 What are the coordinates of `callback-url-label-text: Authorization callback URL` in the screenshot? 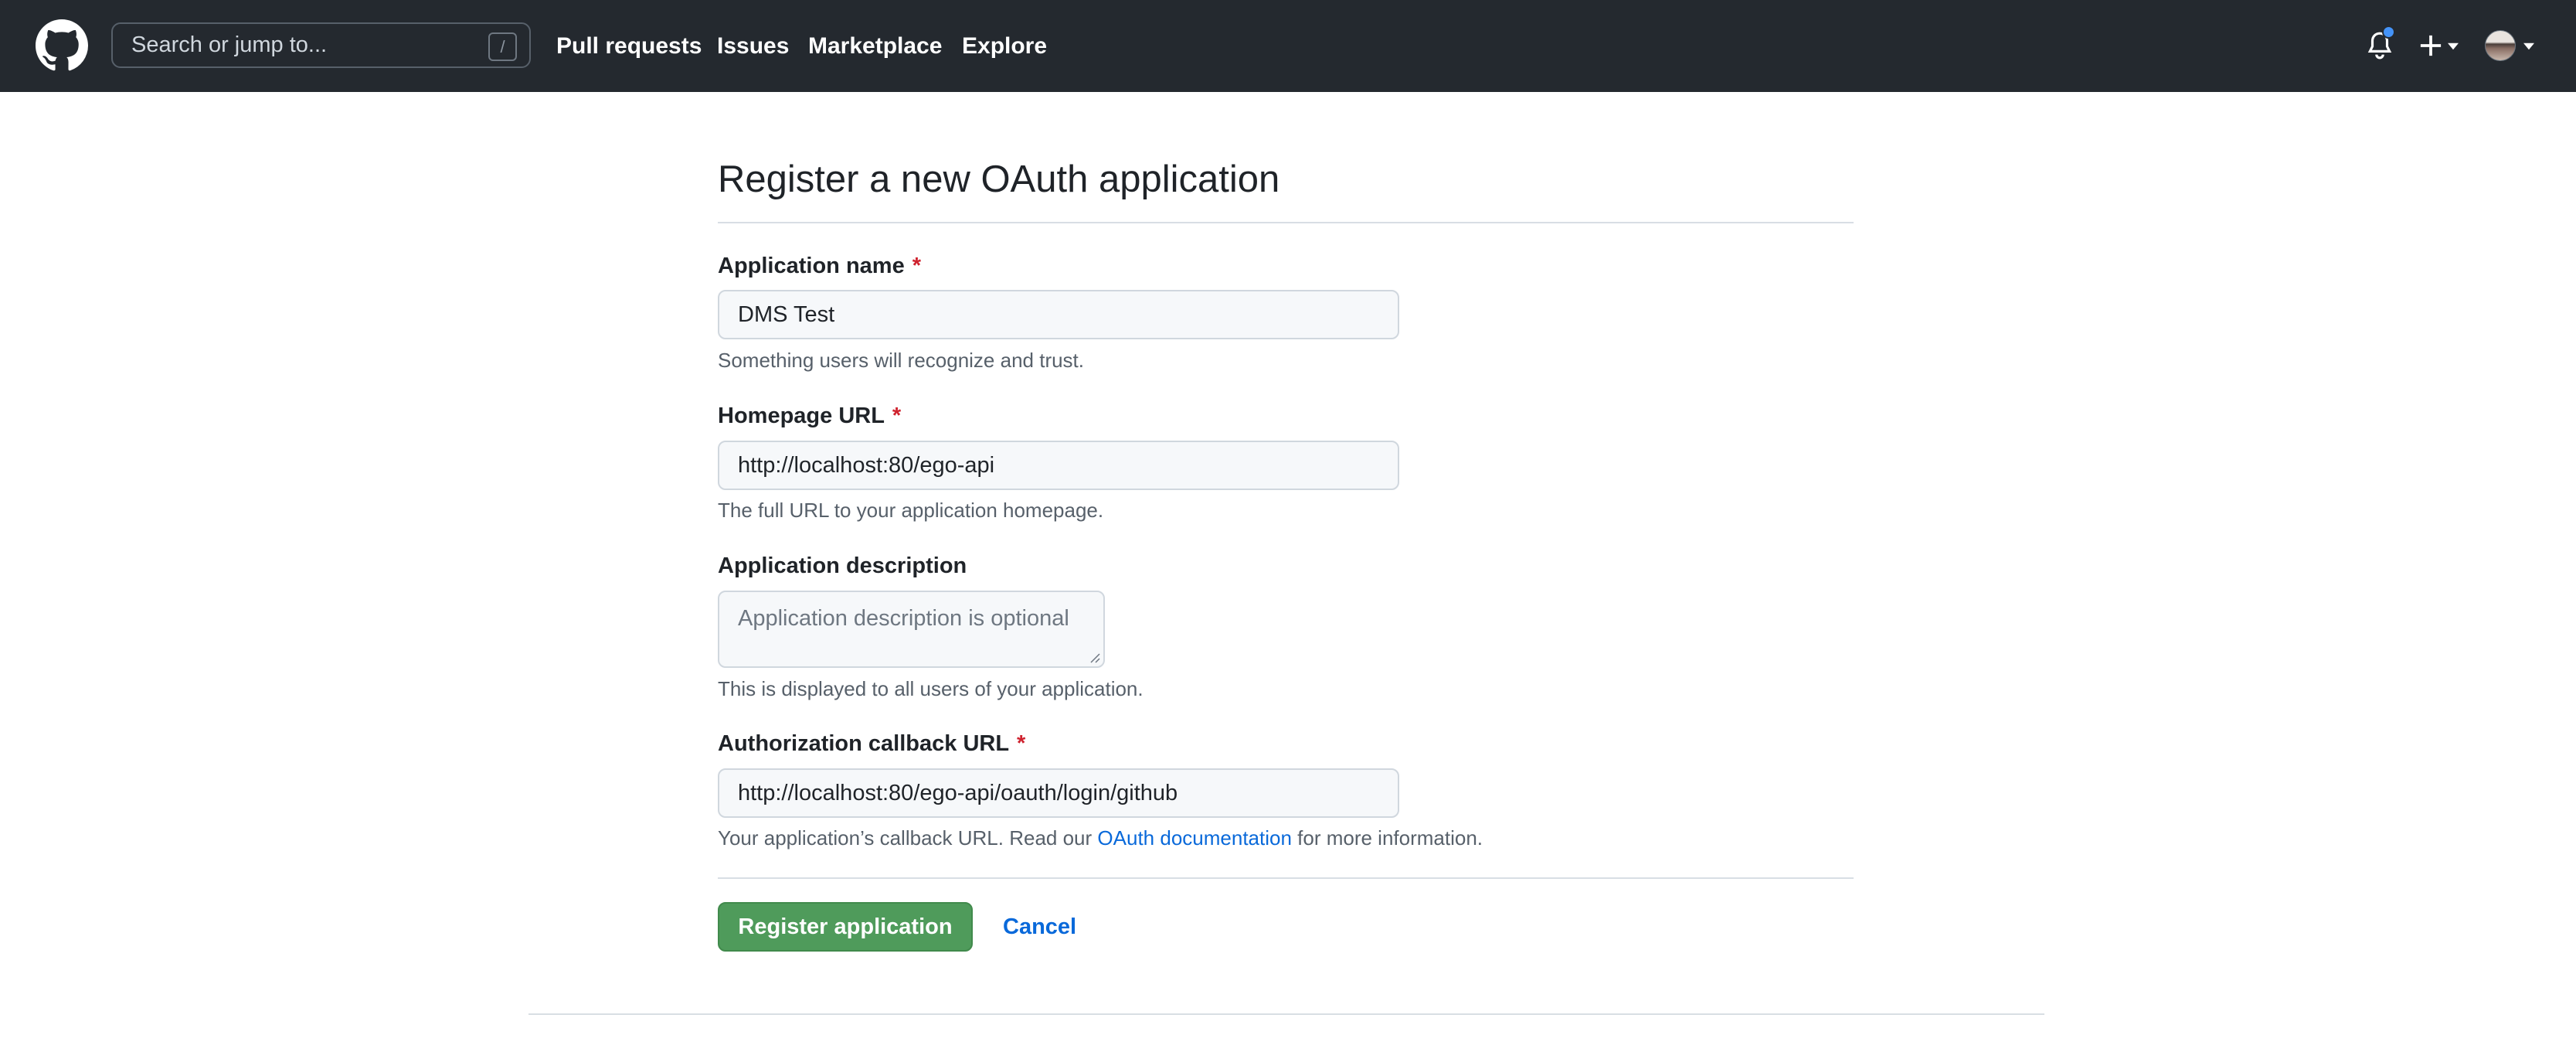 It's located at (864, 743).